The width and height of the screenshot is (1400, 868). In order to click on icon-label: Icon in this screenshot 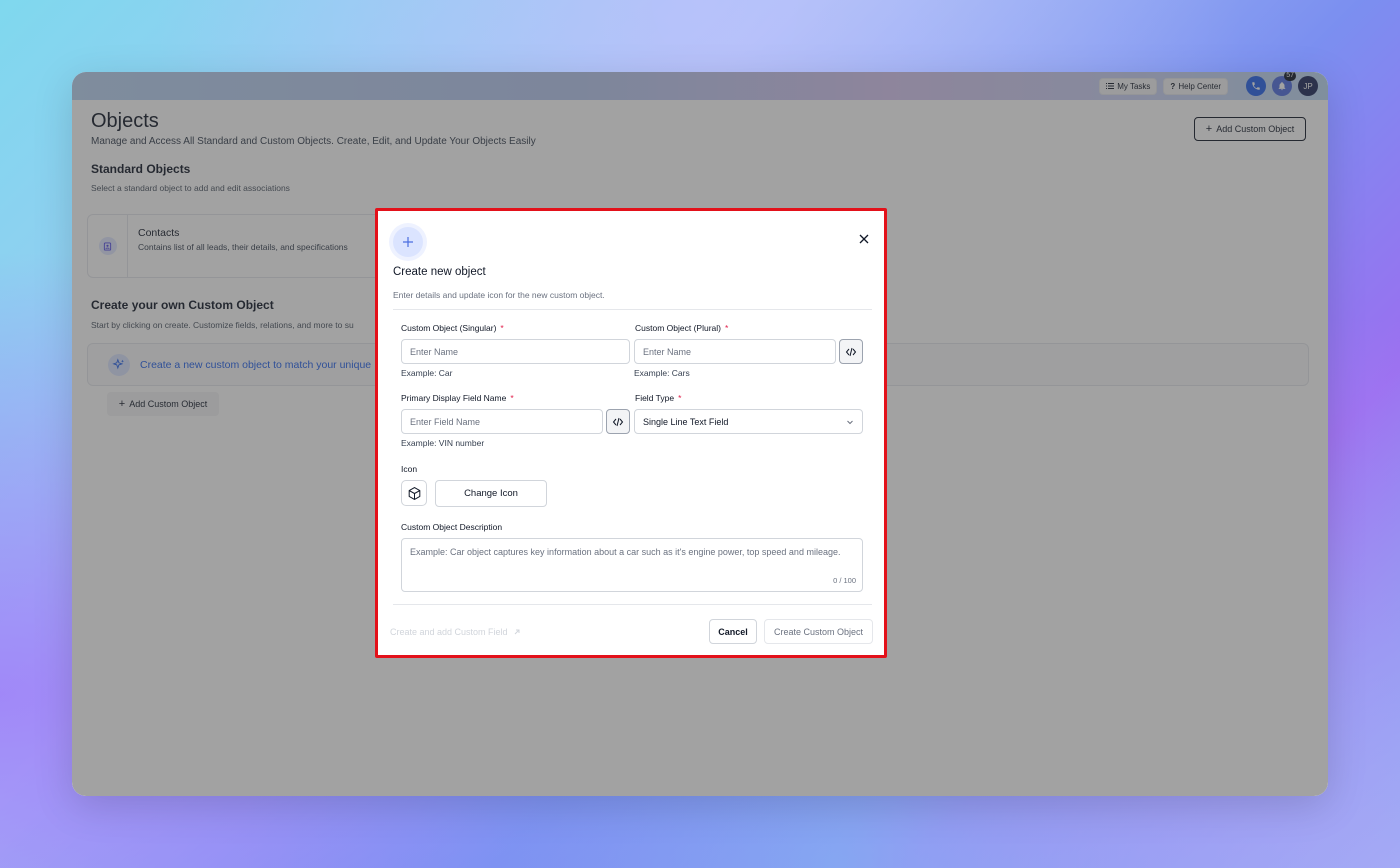, I will do `click(409, 469)`.